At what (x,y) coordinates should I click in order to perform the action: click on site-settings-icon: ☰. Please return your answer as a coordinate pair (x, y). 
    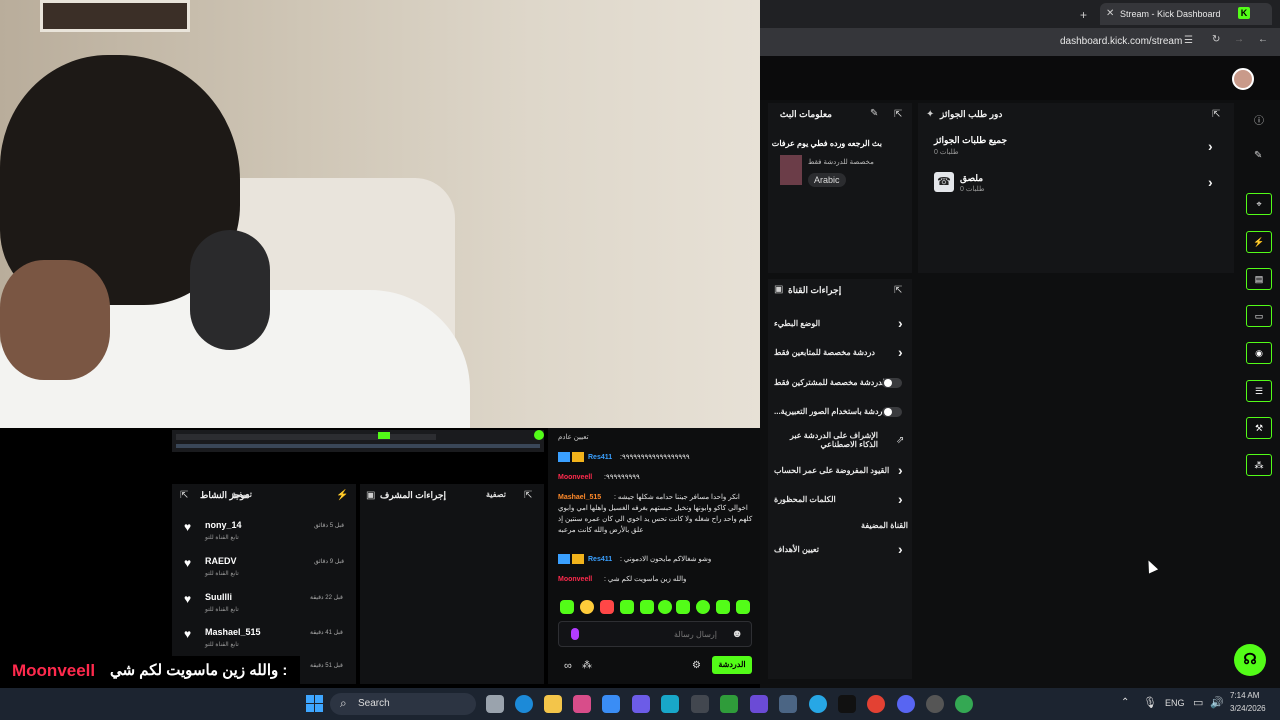
    Looking at the image, I should click on (1188, 40).